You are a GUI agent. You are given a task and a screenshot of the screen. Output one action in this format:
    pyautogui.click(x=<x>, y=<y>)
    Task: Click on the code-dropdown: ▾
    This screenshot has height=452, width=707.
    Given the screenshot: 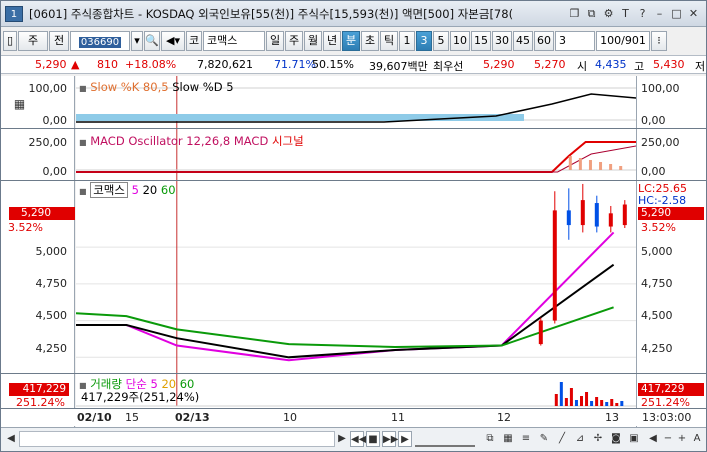 What is the action you would take?
    pyautogui.click(x=137, y=41)
    